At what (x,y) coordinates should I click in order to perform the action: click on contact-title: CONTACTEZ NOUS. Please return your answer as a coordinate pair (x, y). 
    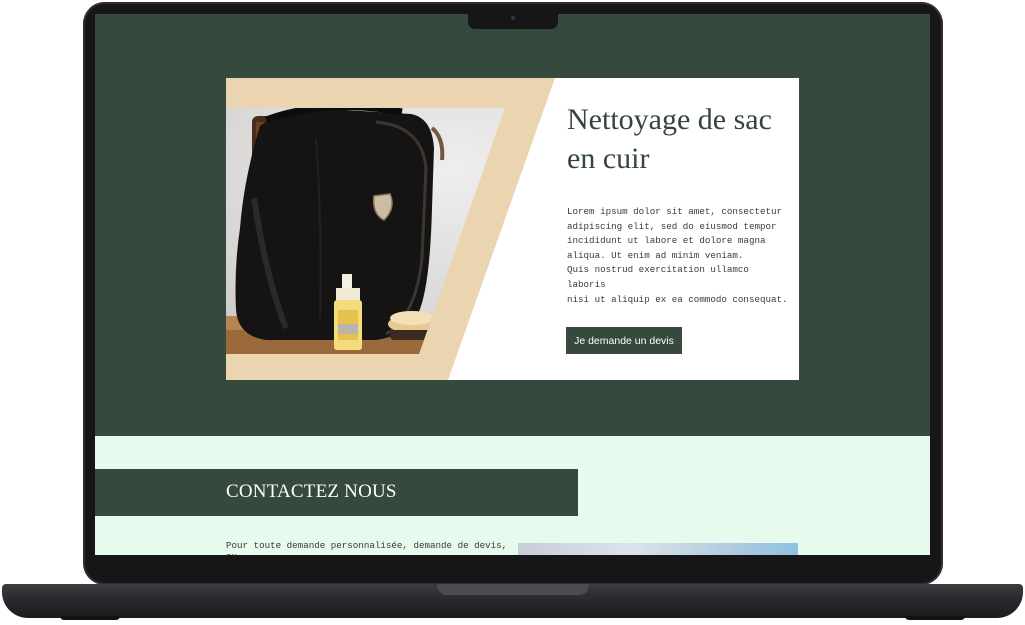
    Looking at the image, I should click on (311, 491).